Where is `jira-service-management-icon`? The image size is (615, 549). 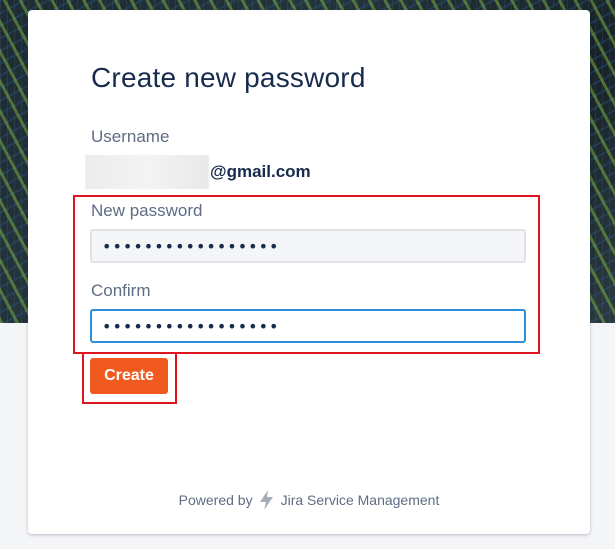
jira-service-management-icon is located at coordinates (267, 500).